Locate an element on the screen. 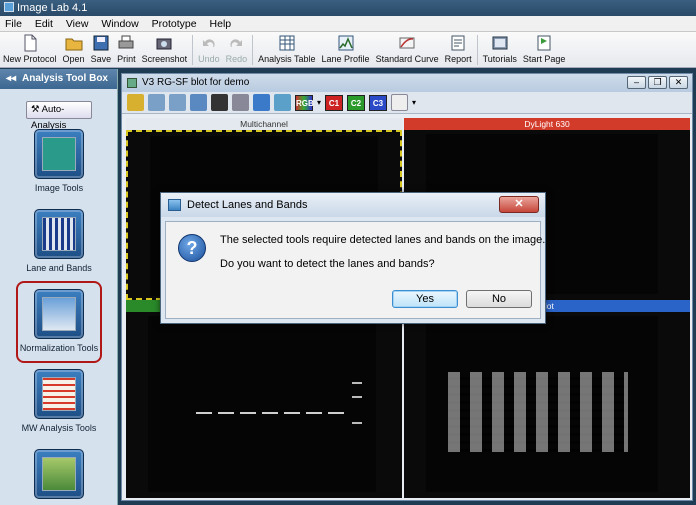 The height and width of the screenshot is (505, 696). start-page-icon is located at coordinates (544, 43).